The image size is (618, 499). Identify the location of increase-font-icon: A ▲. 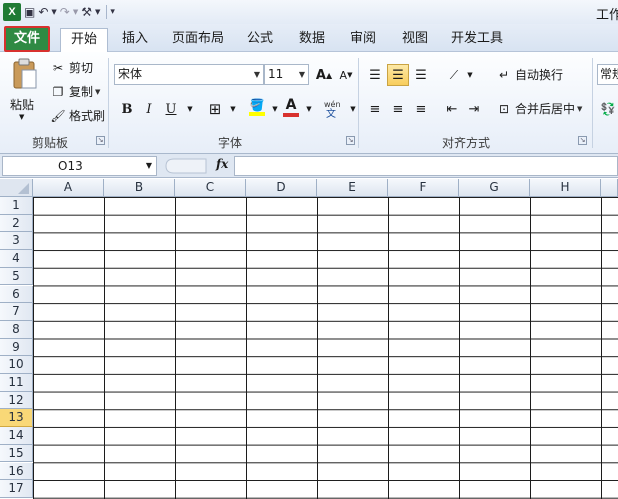
(324, 75).